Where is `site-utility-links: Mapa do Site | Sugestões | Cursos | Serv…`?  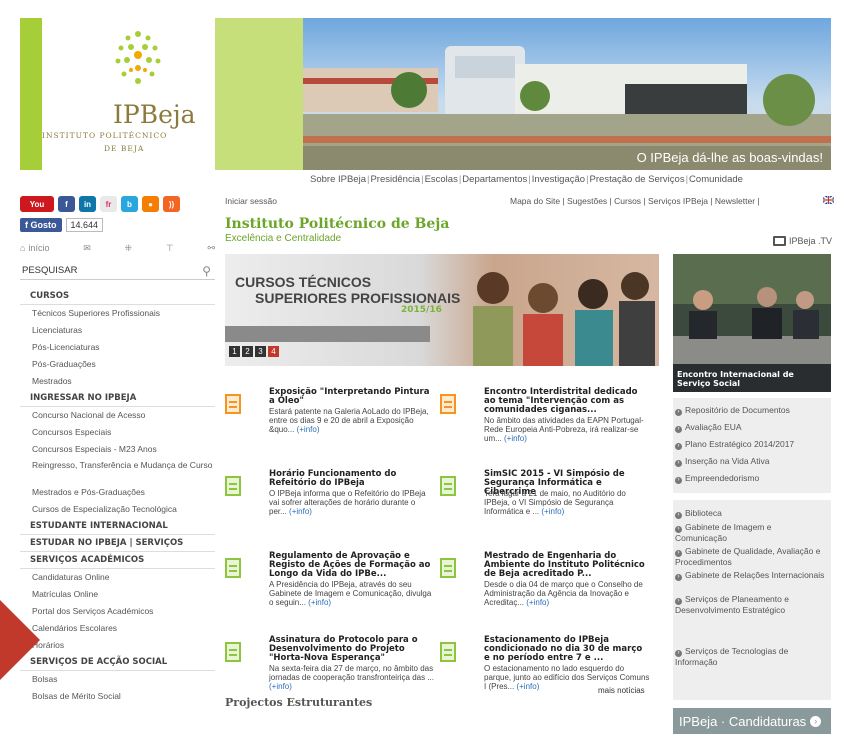
site-utility-links: Mapa do Site | Sugestões | Cursos | Serv… is located at coordinates (635, 201).